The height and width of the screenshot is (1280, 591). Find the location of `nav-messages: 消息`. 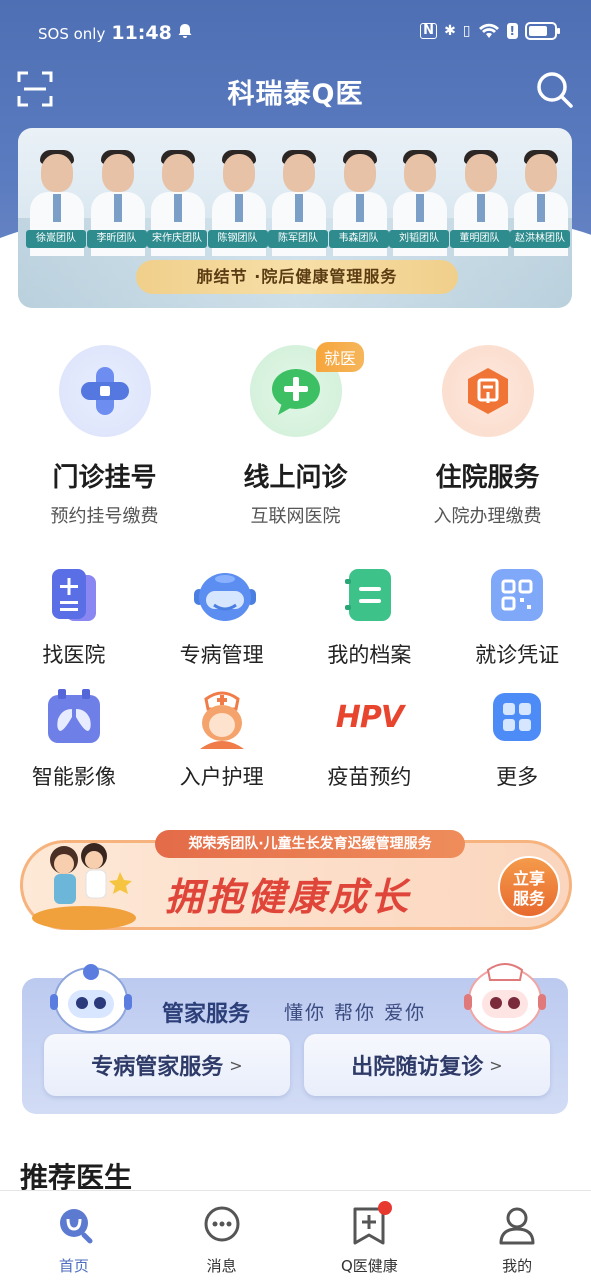

nav-messages: 消息 is located at coordinates (222, 1235).